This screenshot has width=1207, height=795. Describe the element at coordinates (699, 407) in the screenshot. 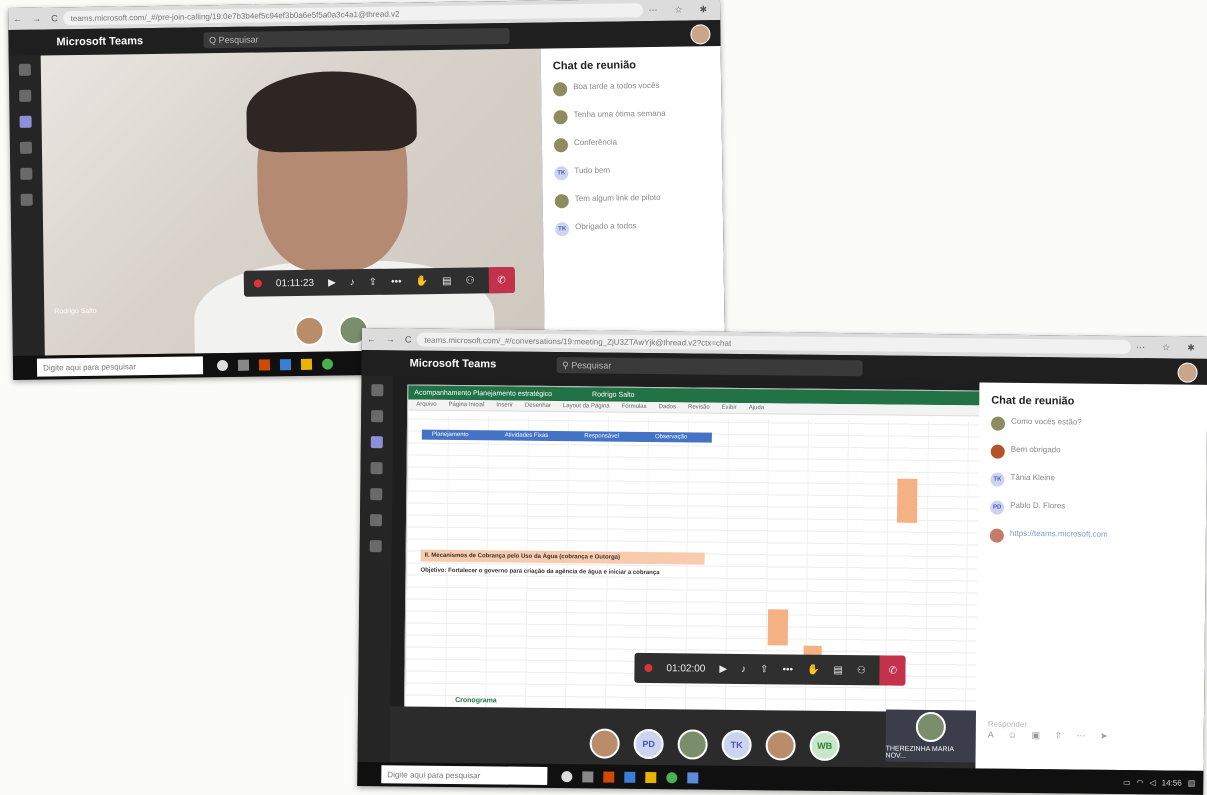

I see `ribbon-tab: Revisão` at that location.